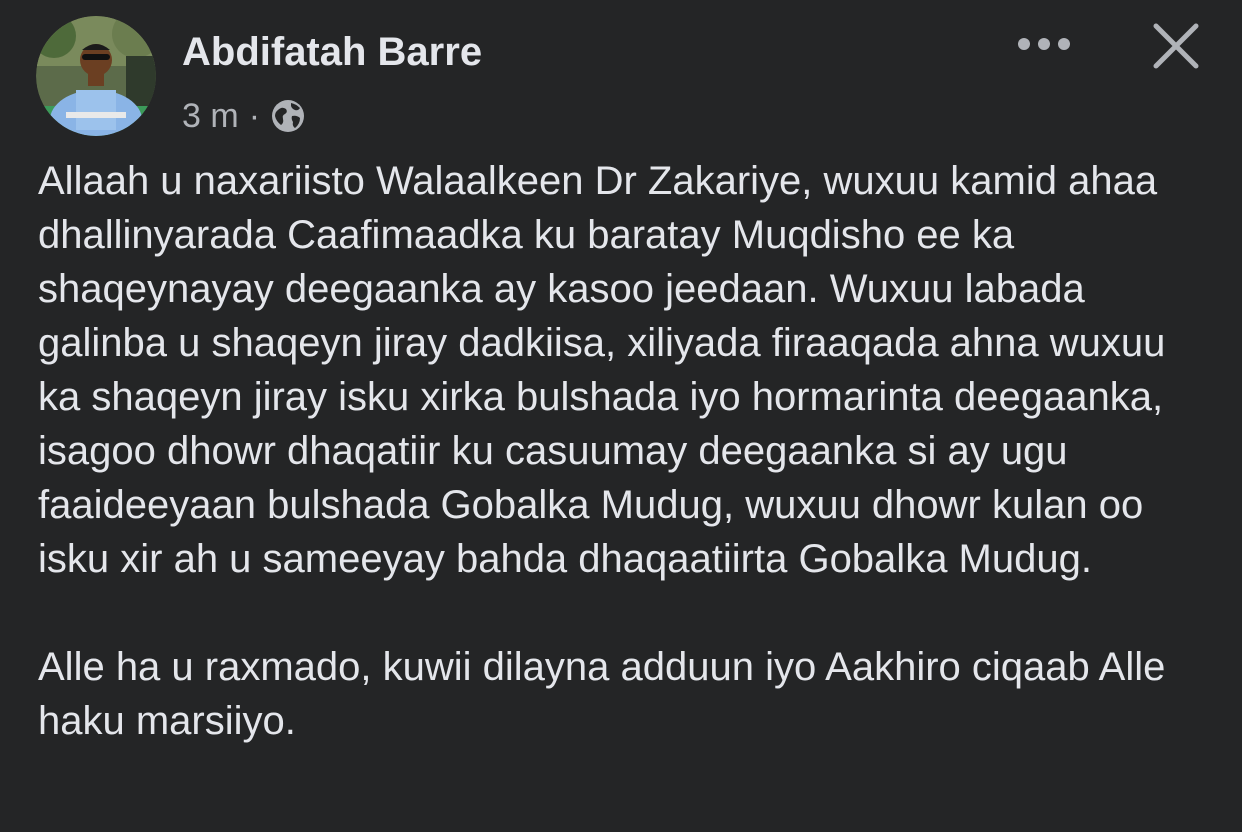  I want to click on globe-icon, so click(288, 116).